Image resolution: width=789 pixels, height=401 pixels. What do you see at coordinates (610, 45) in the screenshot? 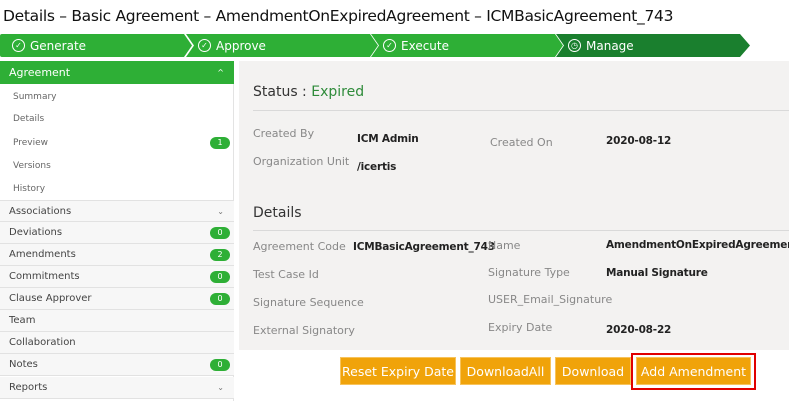
I see `step-label: Manage` at bounding box center [610, 45].